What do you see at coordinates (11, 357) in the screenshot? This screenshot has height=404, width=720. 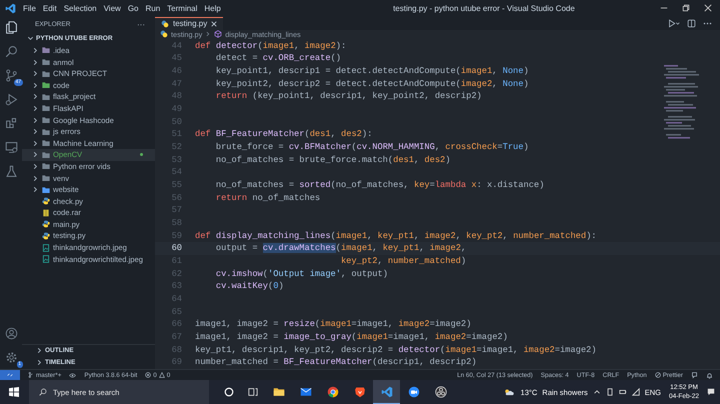 I see `settings-icon` at bounding box center [11, 357].